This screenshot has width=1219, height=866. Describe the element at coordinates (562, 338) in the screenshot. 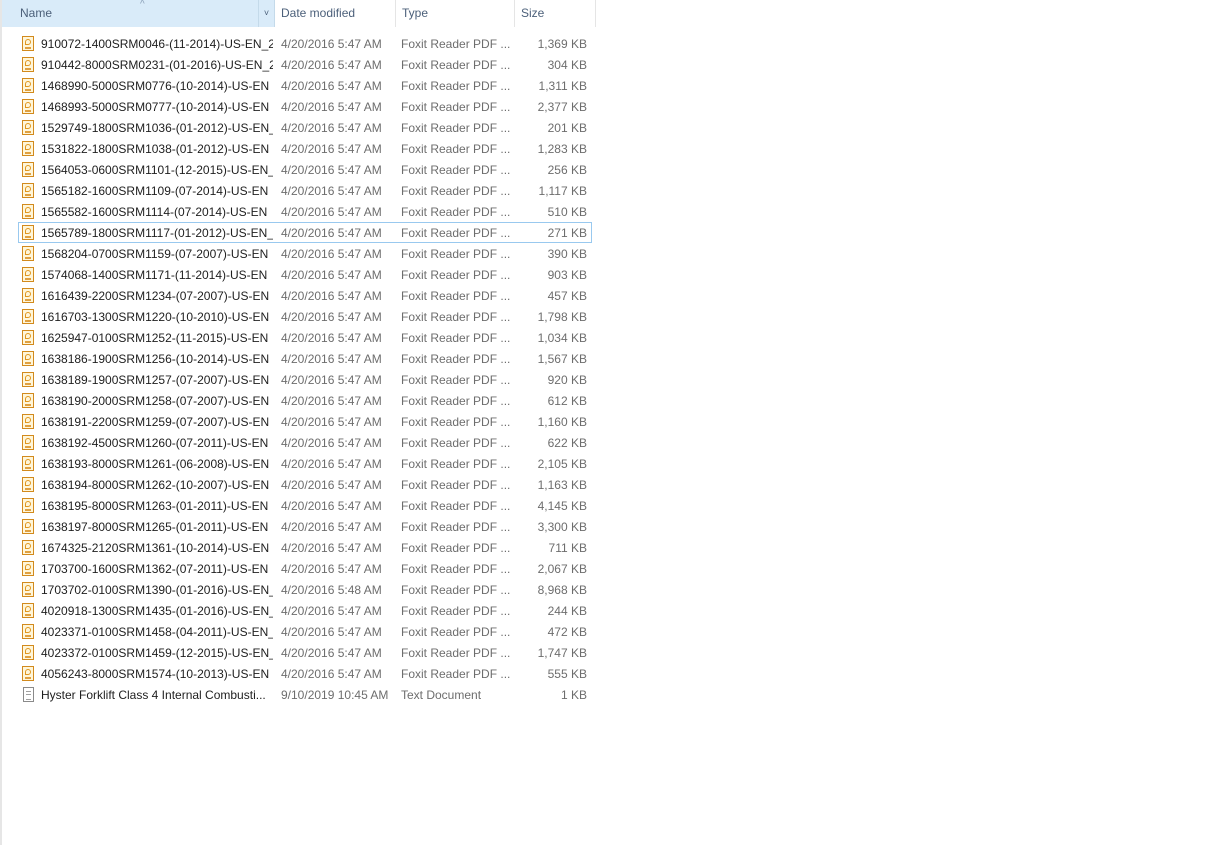

I see `file-size: 1,034 KB` at that location.